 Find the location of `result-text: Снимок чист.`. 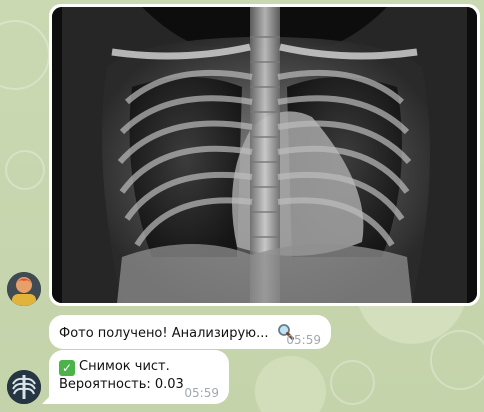

result-text: Снимок чист. is located at coordinates (124, 366).